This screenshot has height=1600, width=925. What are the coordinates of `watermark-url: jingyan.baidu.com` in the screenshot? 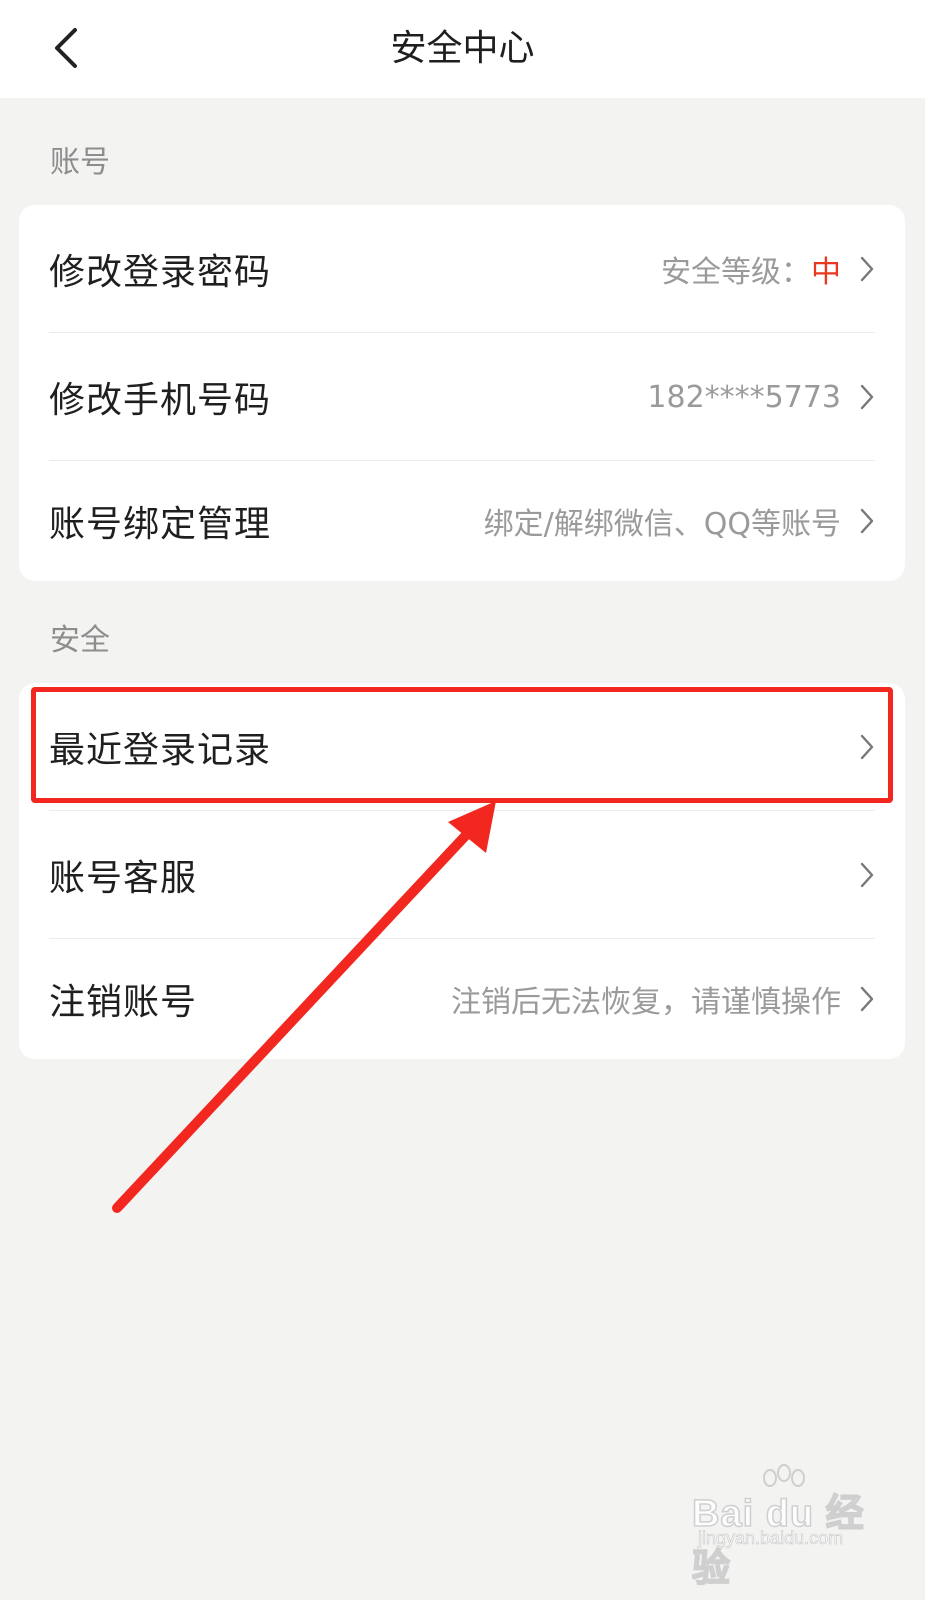 It's located at (771, 1538).